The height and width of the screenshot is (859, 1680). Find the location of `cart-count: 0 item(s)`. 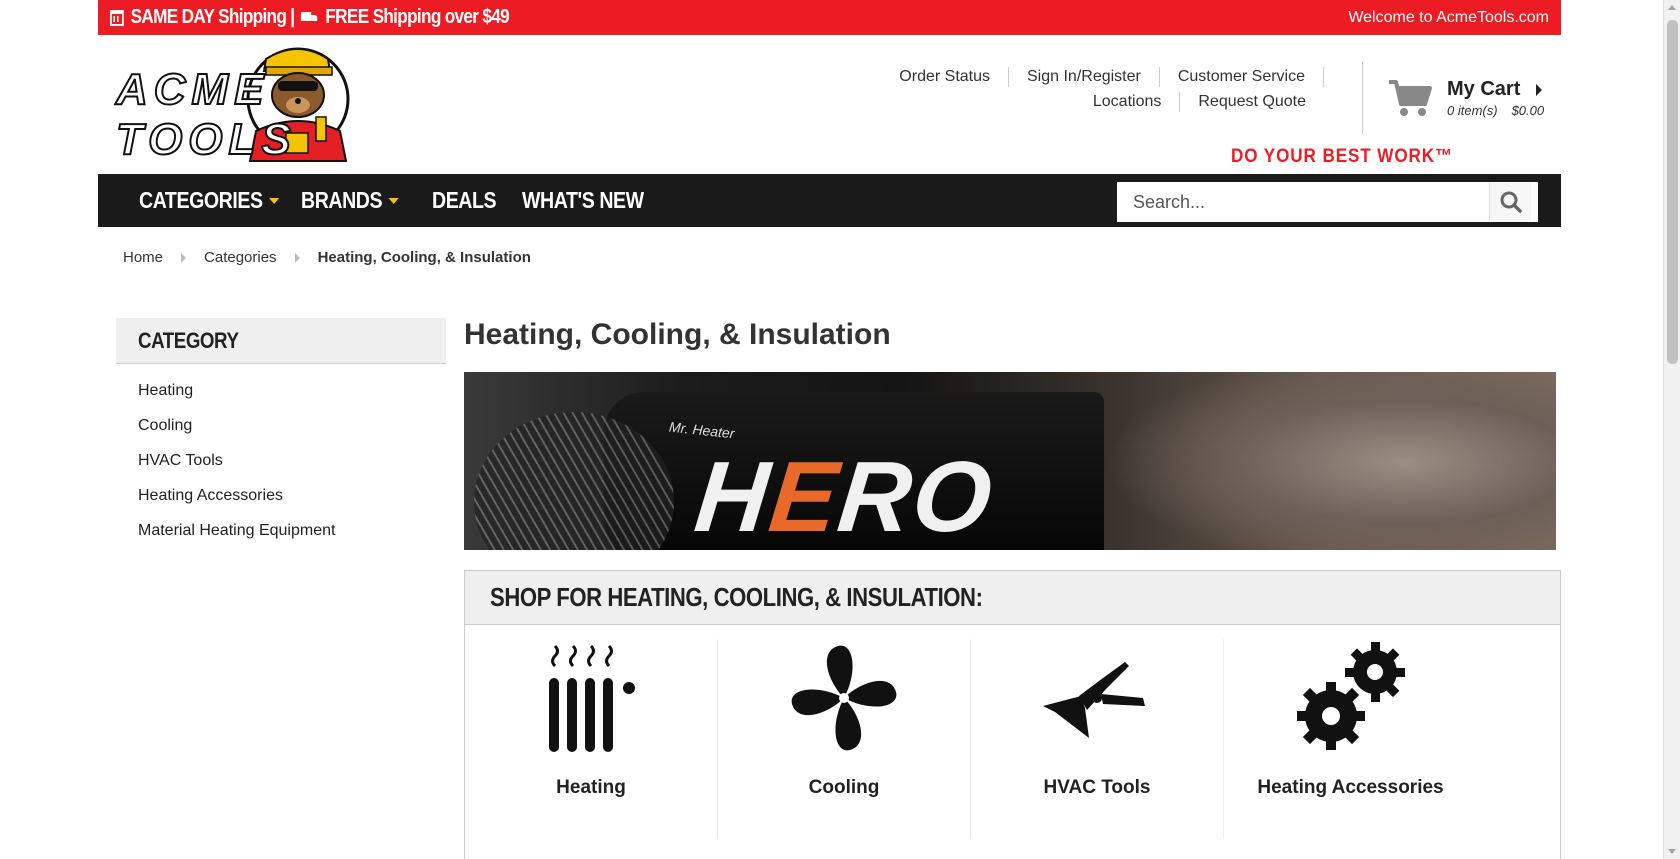

cart-count: 0 item(s) is located at coordinates (1472, 110).